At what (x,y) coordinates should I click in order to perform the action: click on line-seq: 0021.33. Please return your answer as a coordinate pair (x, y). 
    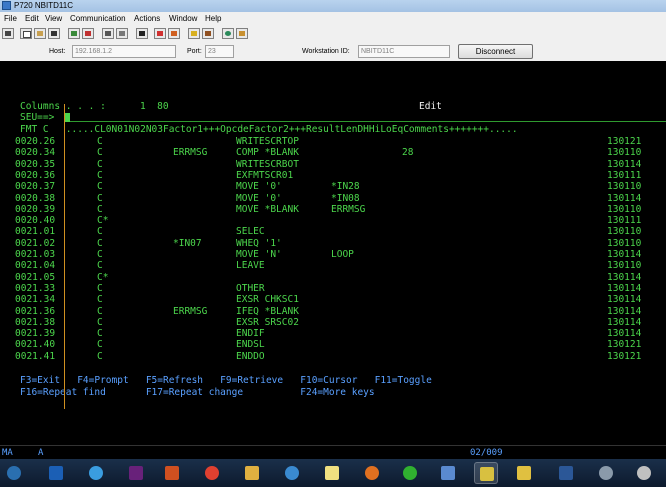
    Looking at the image, I should click on (35, 288).